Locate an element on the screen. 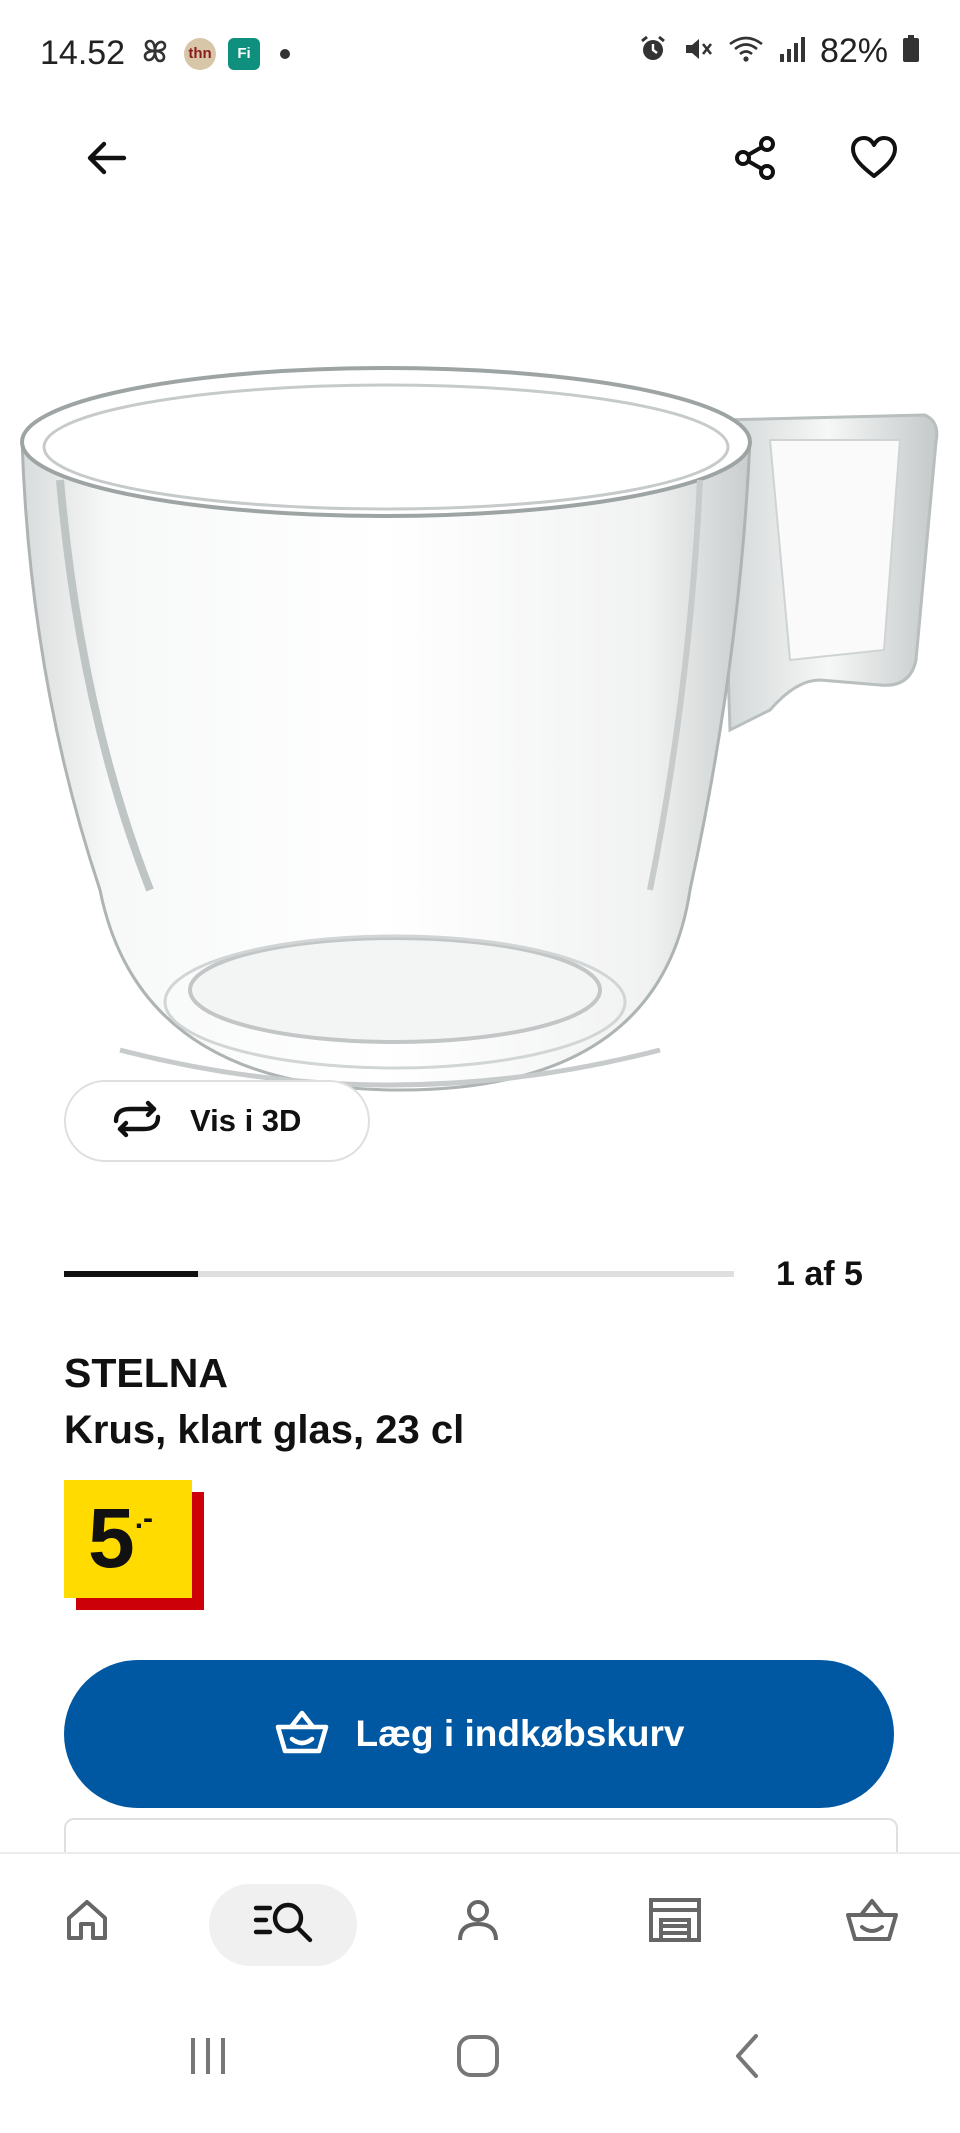  home-button-icon is located at coordinates (478, 2058).